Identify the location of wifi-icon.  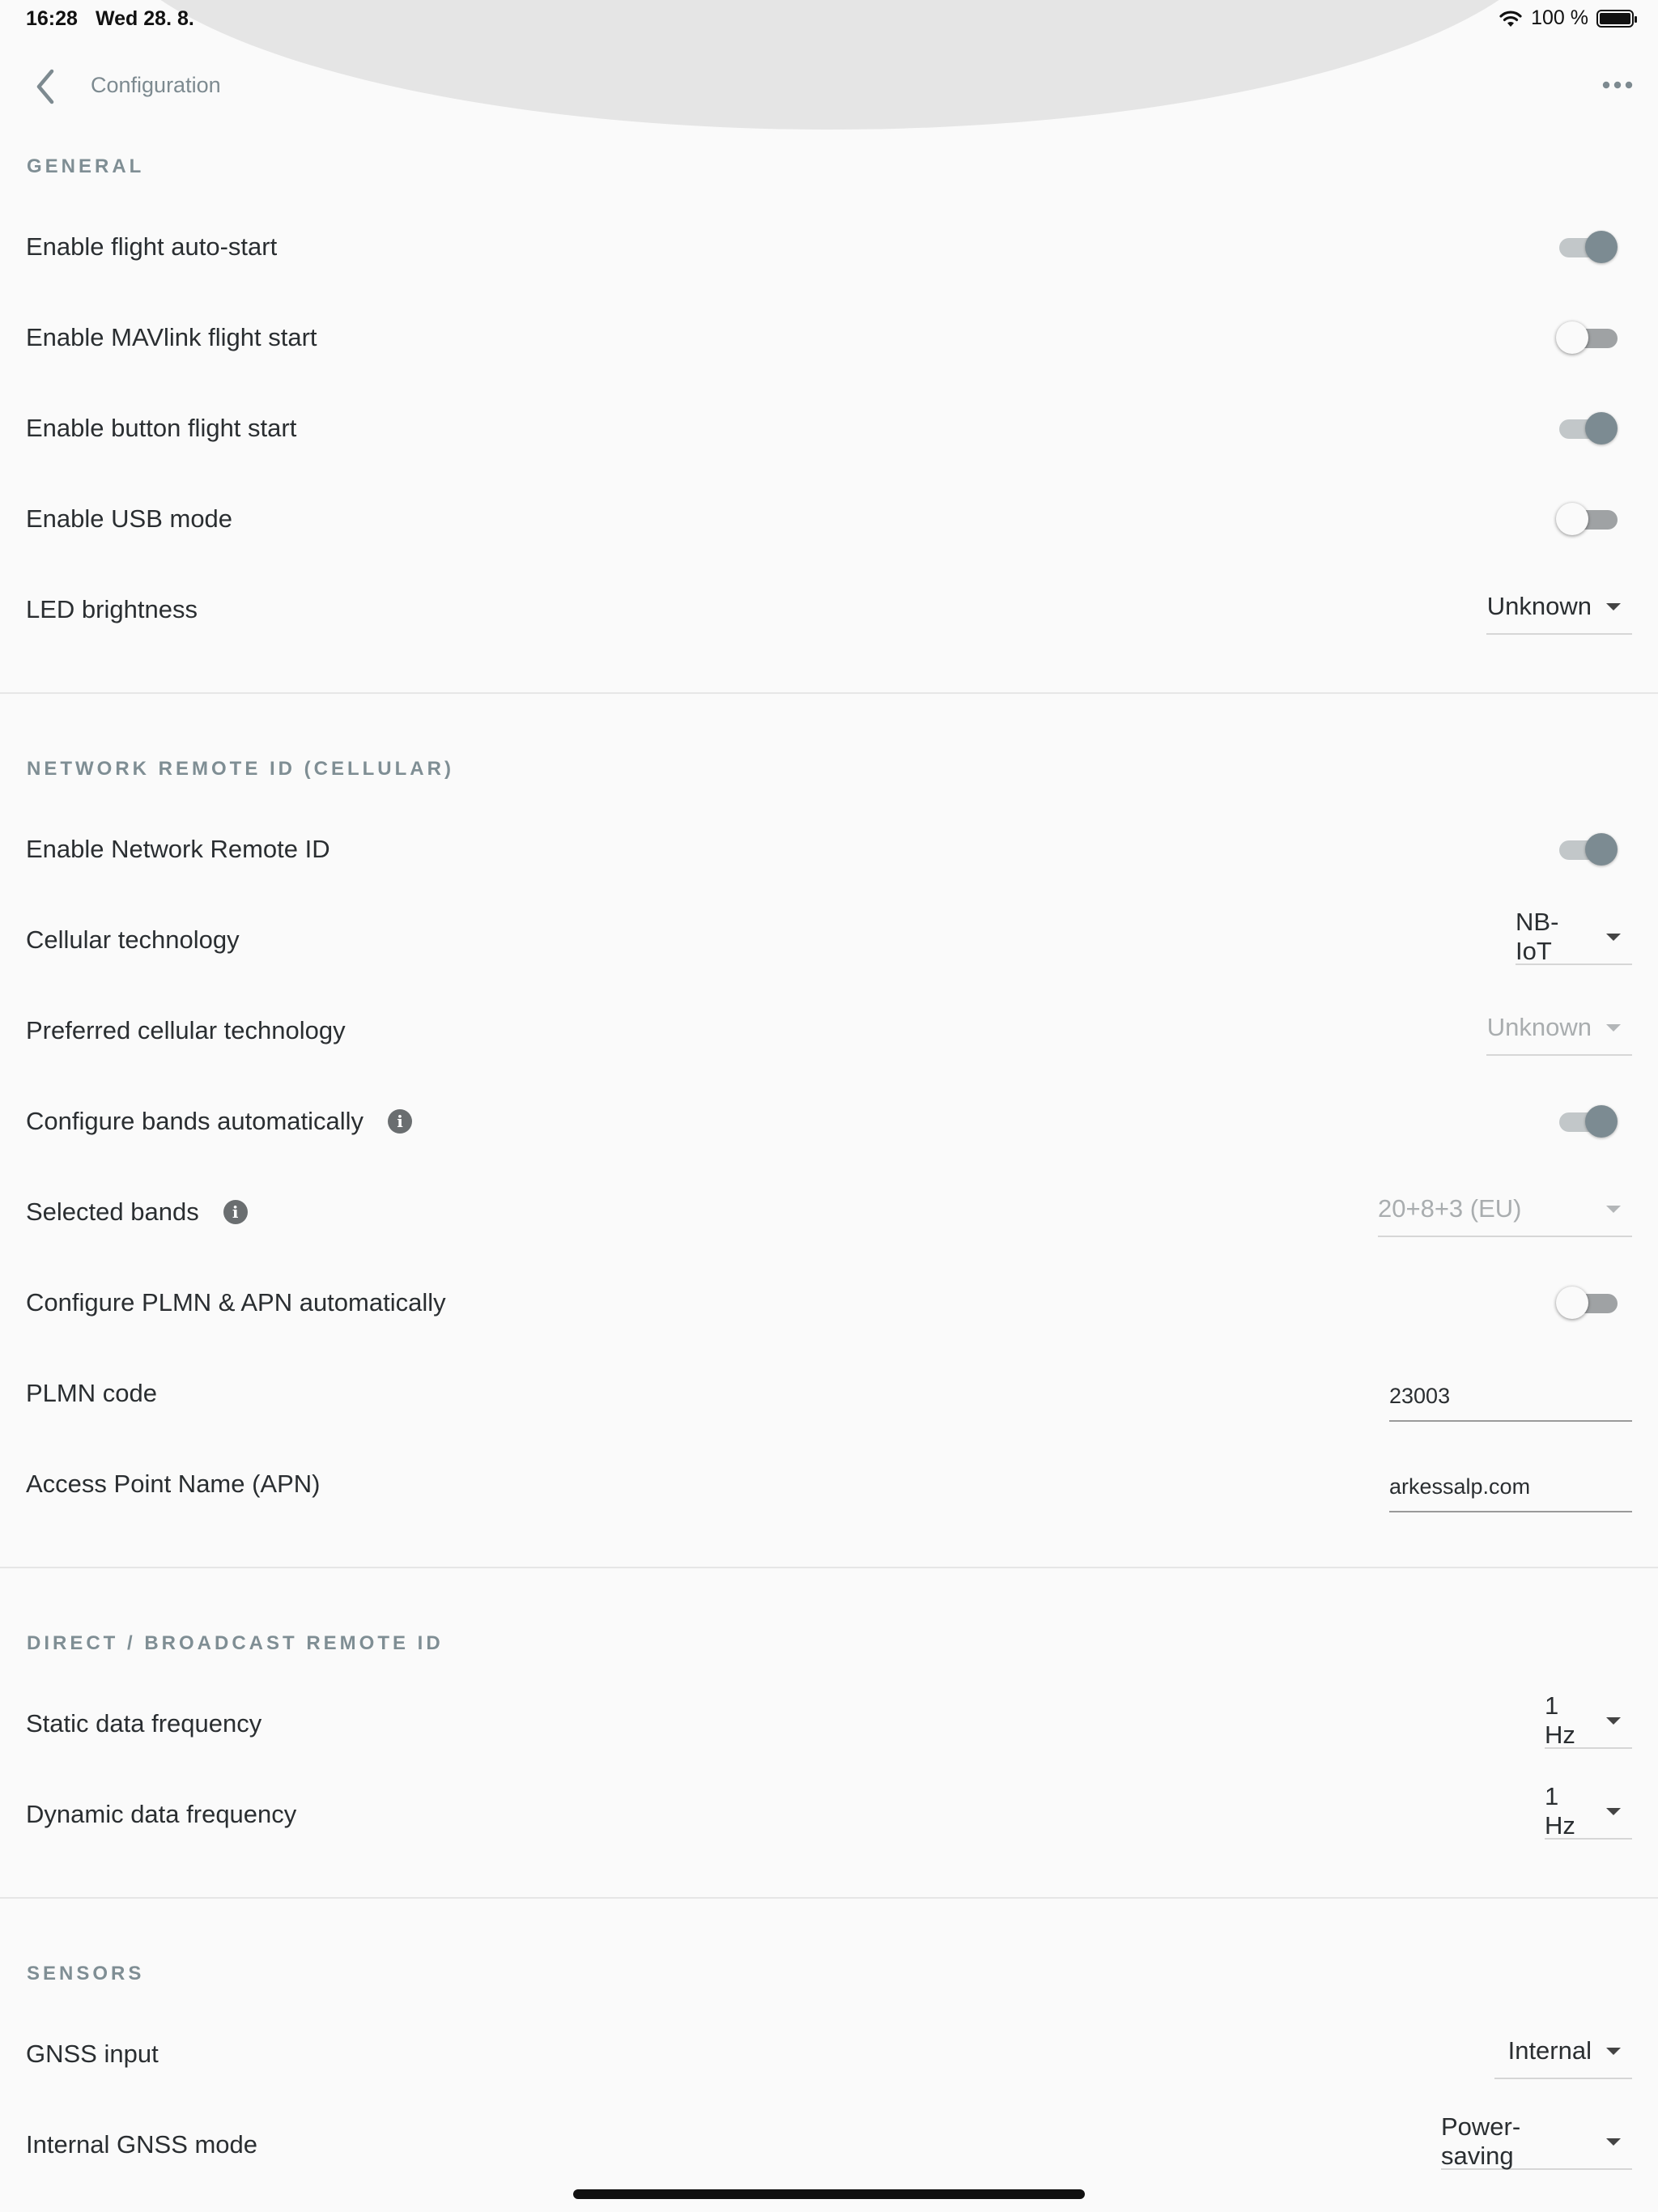
(1510, 19).